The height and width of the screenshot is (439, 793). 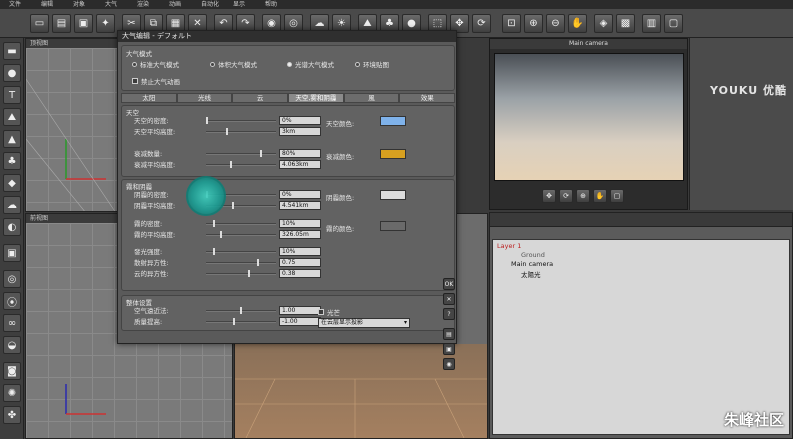 I want to click on disable-animation-checkbox: 禁止大气动画, so click(x=156, y=81).